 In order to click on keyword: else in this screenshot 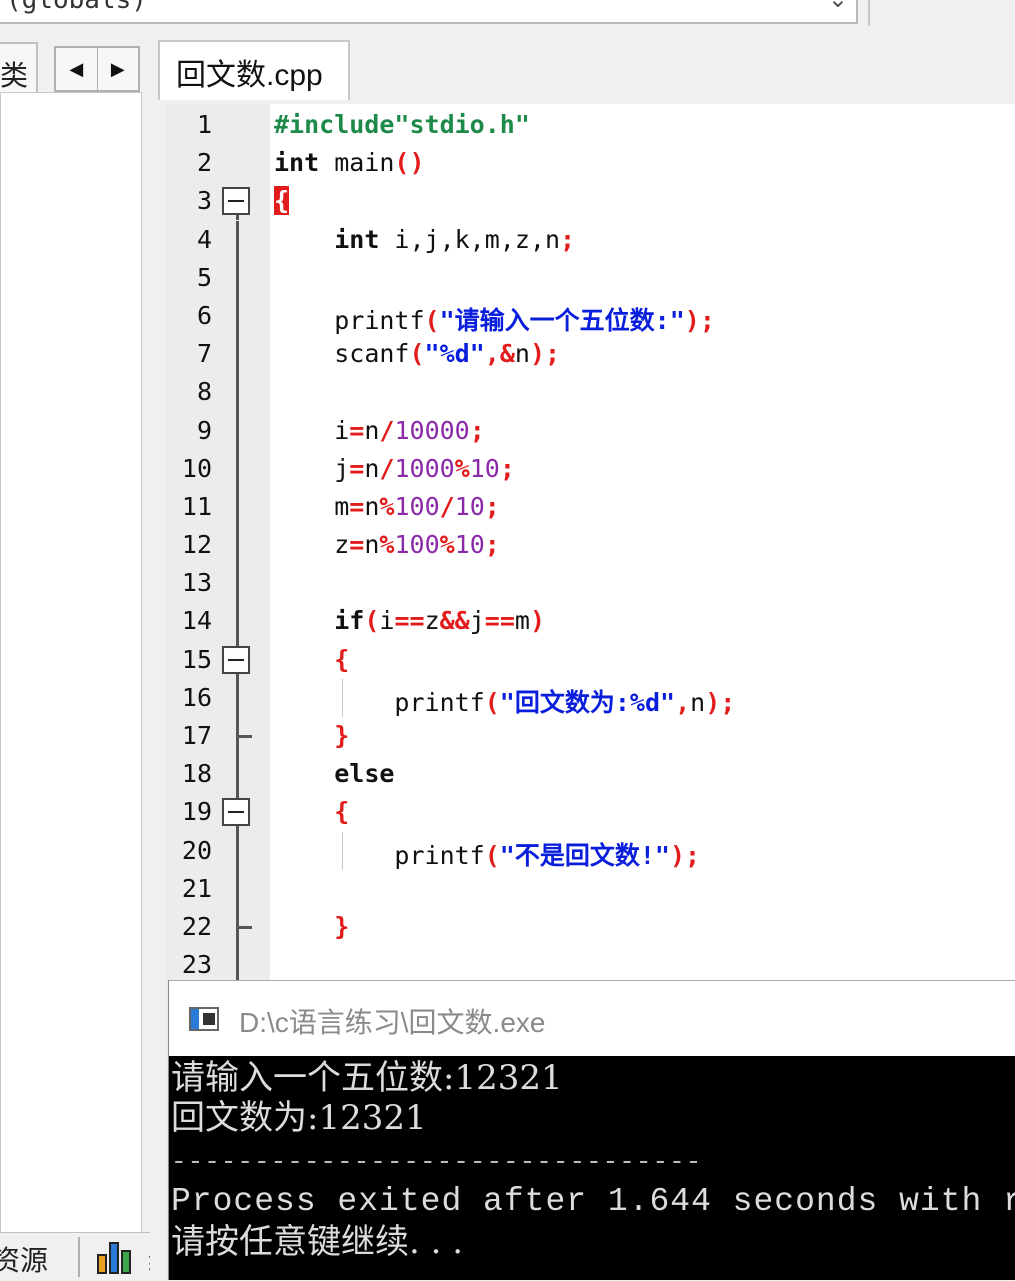, I will do `click(364, 774)`.